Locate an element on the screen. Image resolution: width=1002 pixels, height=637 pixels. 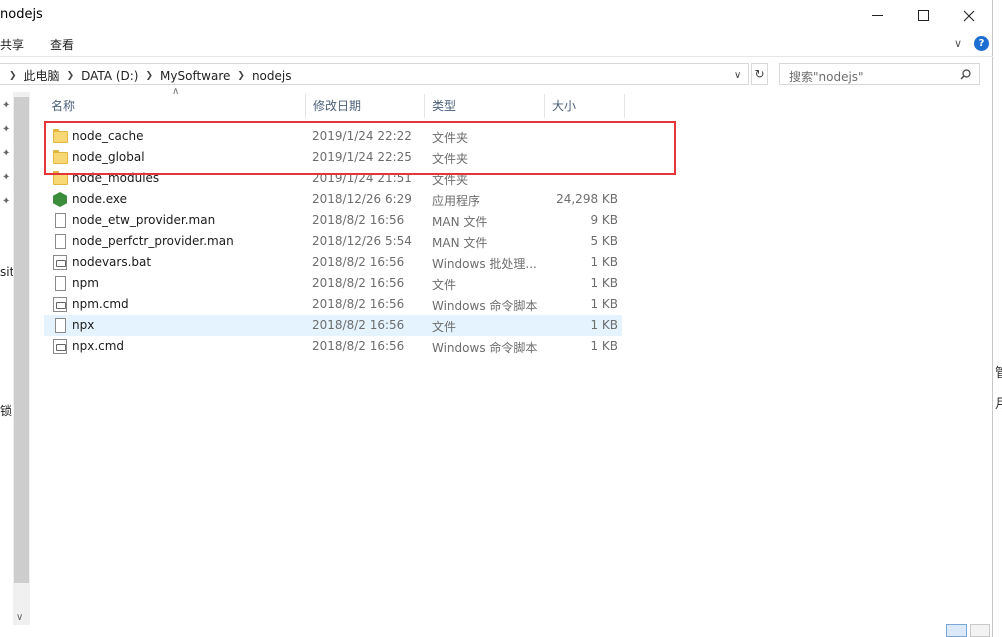
breadcrumb: ❯ 此电脑 ❯ DATA (D:) ❯ MySoftware ❯ nodejs is located at coordinates (150, 75).